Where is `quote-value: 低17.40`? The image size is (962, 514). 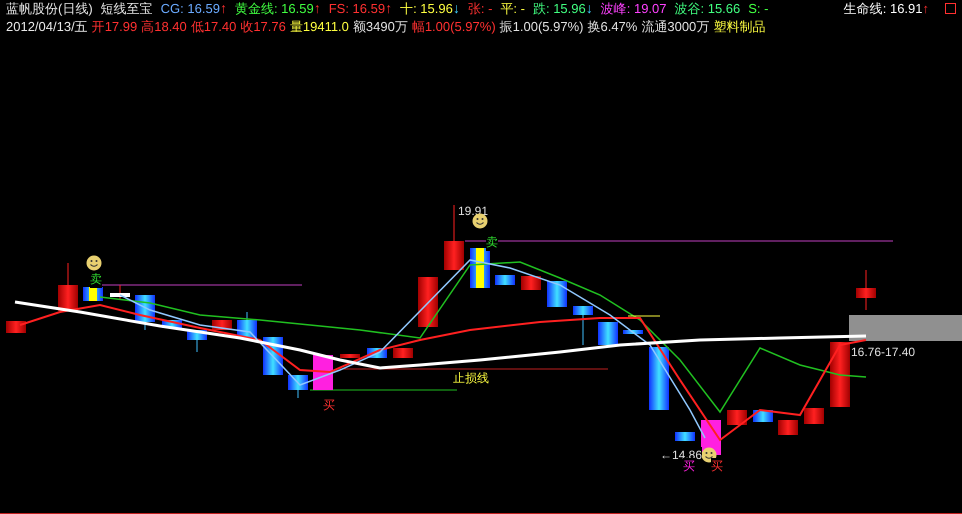 quote-value: 低17.40 is located at coordinates (213, 27).